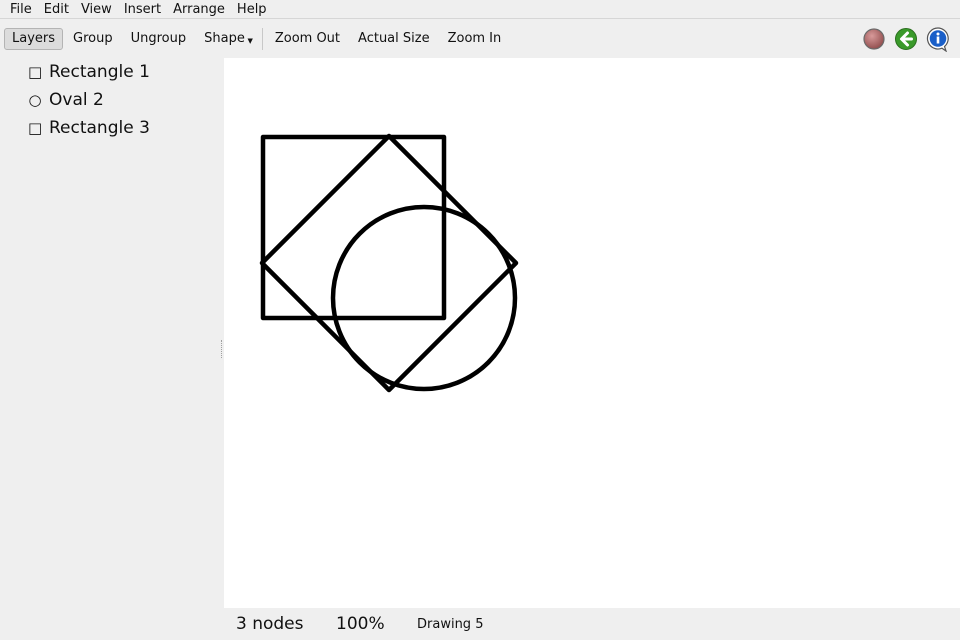 Image resolution: width=960 pixels, height=640 pixels. What do you see at coordinates (394, 39) in the screenshot?
I see `actual-size-button: Actual Size` at bounding box center [394, 39].